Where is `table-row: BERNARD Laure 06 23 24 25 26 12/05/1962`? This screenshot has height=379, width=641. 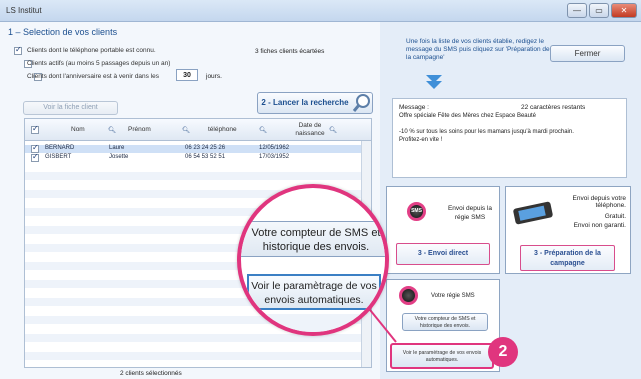 table-row: BERNARD Laure 06 23 24 25 26 12/05/1962 is located at coordinates (198, 148).